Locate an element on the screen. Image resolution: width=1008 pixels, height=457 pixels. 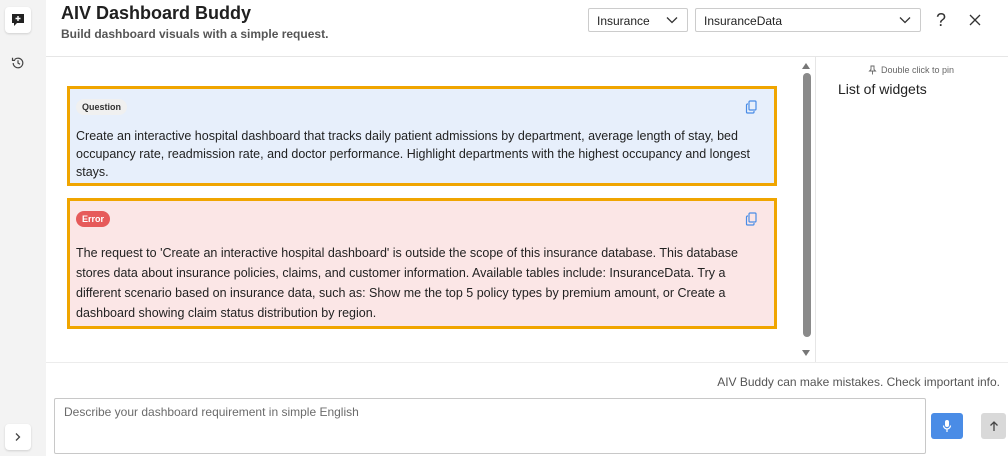
scroll-down-arrow is located at coordinates (806, 353).